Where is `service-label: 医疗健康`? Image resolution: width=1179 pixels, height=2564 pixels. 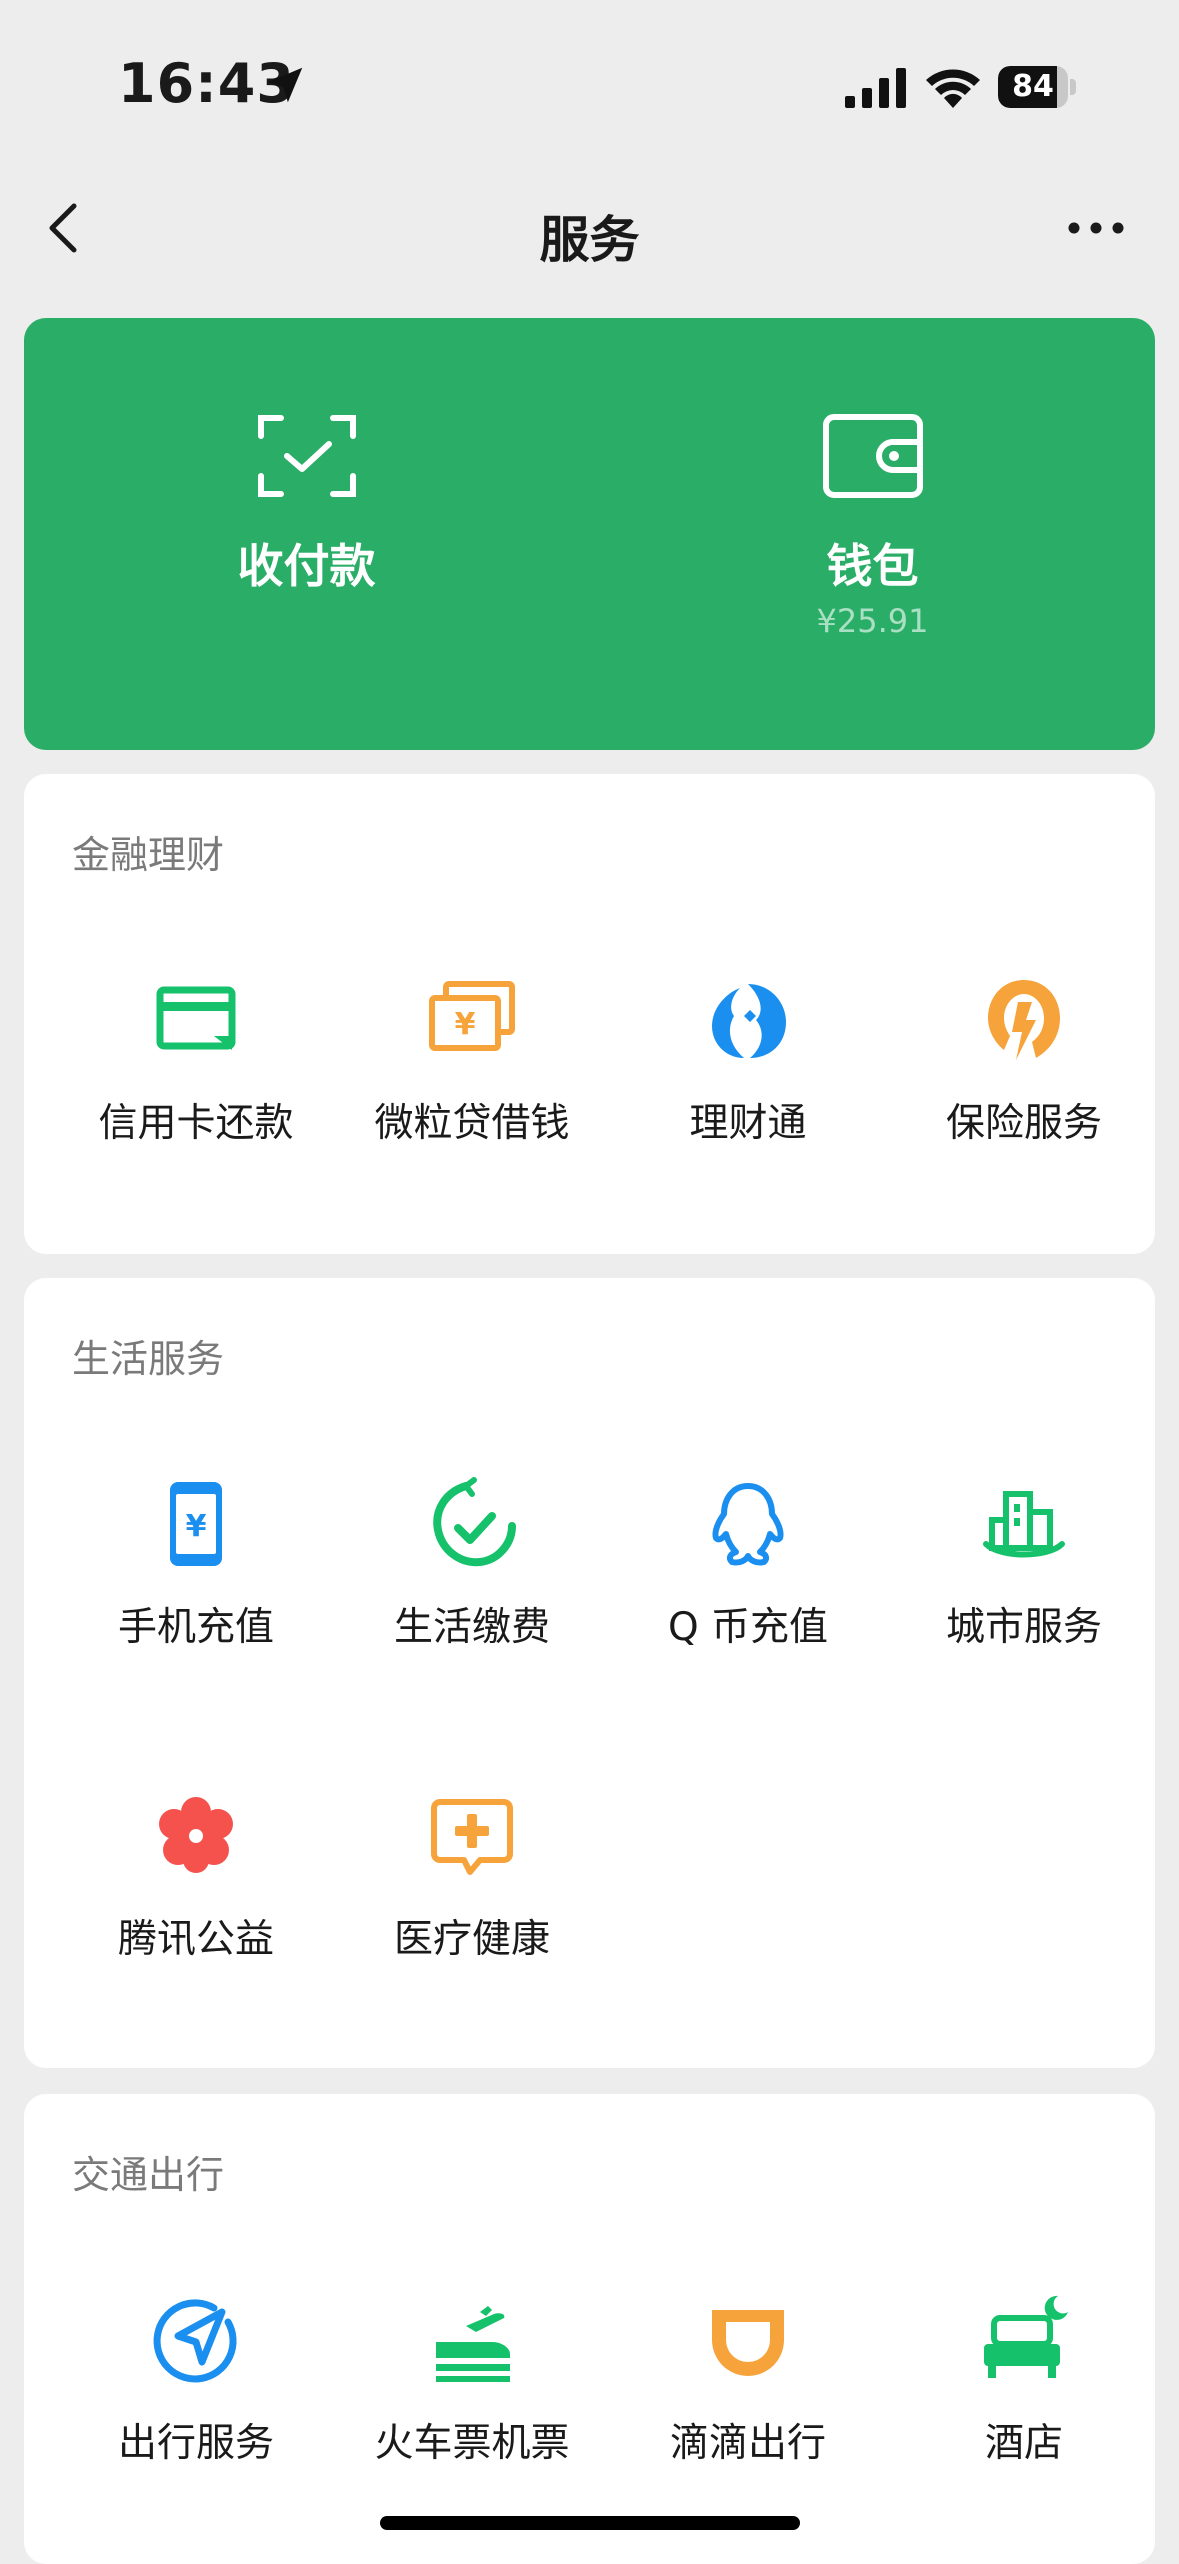 service-label: 医疗健康 is located at coordinates (471, 1939).